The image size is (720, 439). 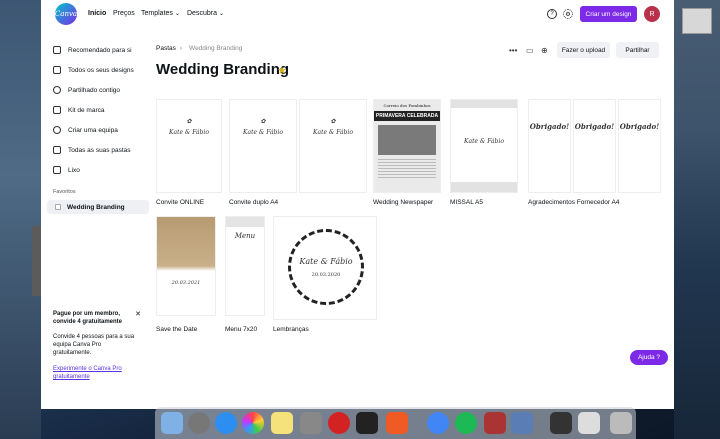 I want to click on design-card: Kate & Fábio MISSAL A5, so click(x=485, y=154).